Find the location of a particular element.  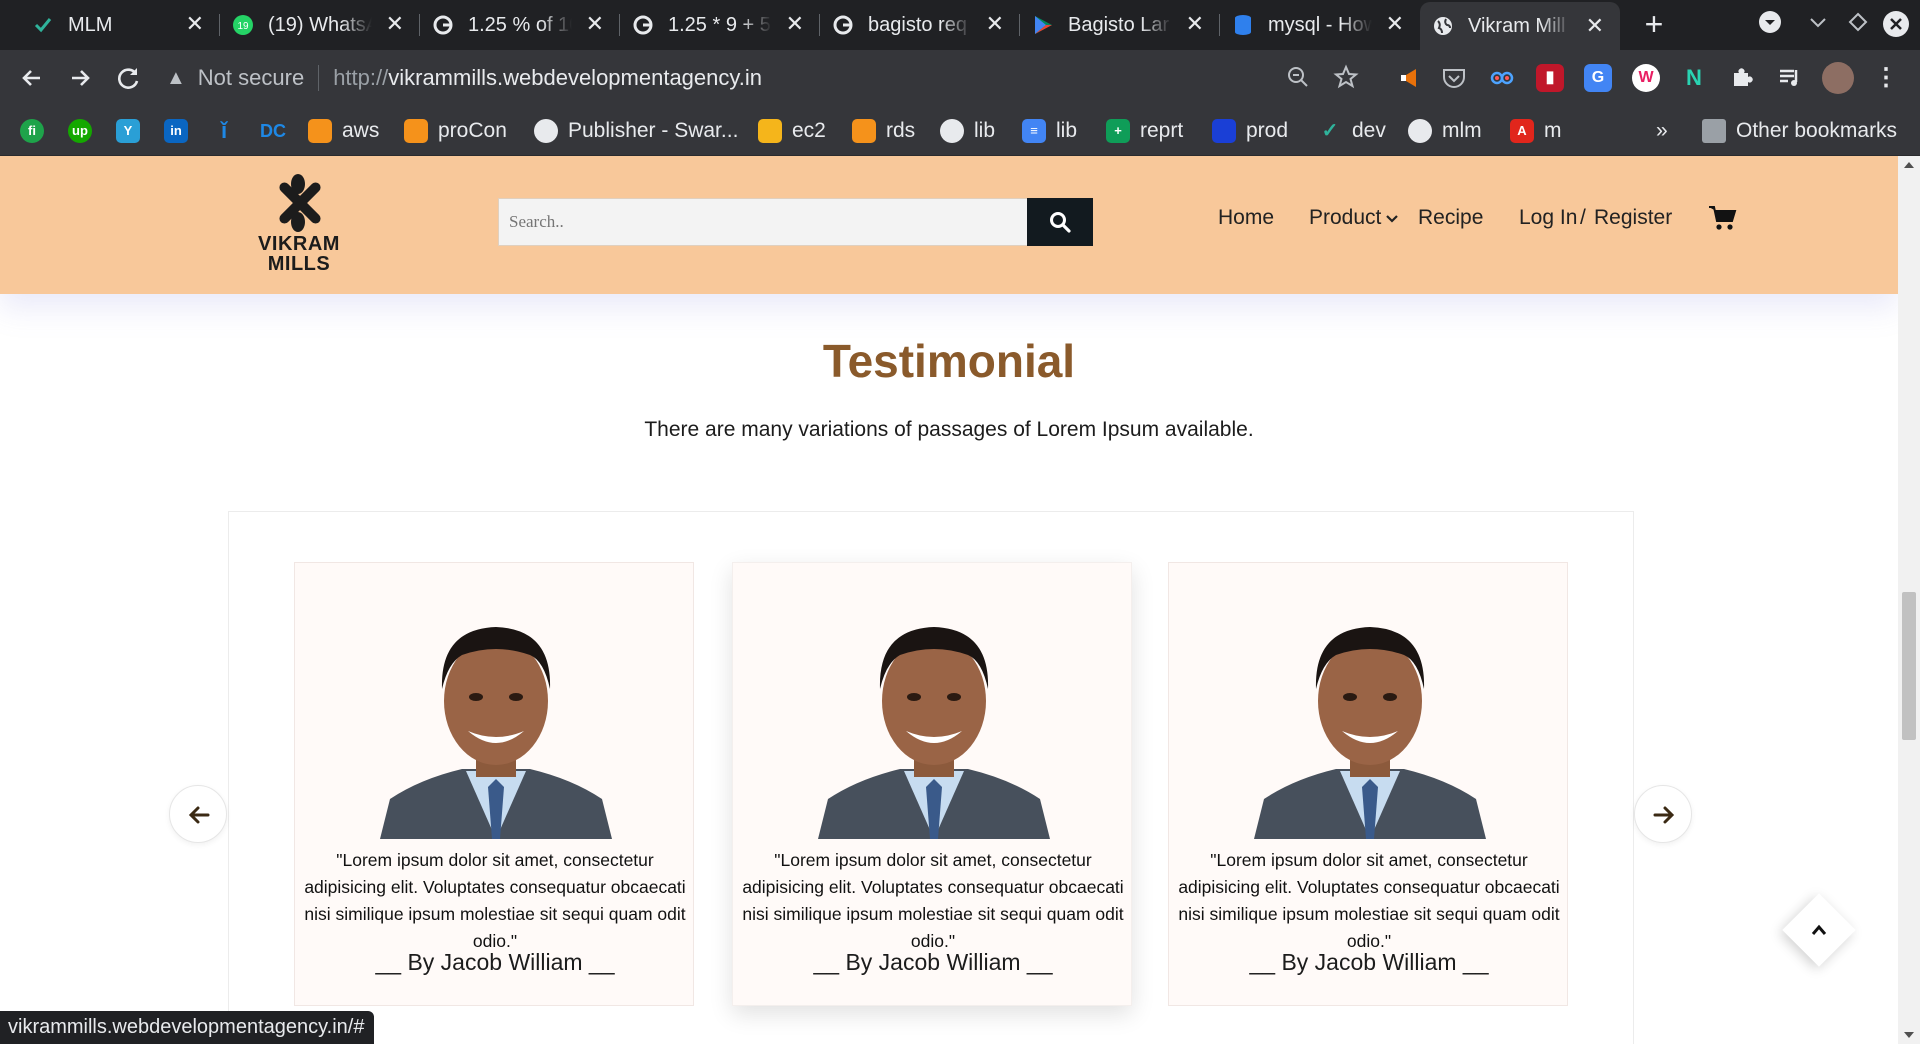

avatar is located at coordinates (1838, 78).